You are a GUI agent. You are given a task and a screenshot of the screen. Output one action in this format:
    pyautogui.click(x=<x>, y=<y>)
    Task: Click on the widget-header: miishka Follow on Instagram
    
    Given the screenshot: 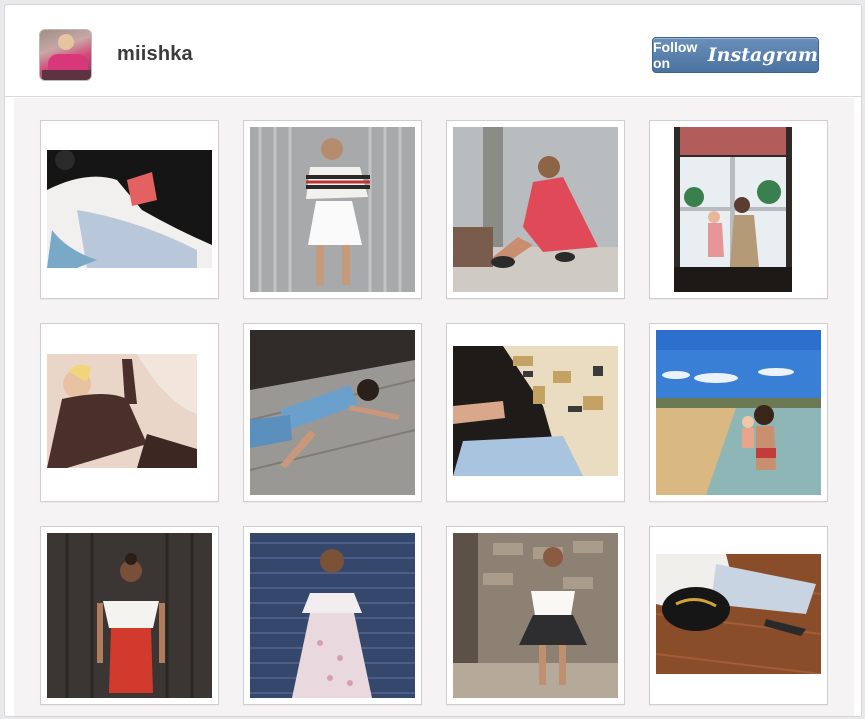 What is the action you would take?
    pyautogui.click(x=433, y=51)
    